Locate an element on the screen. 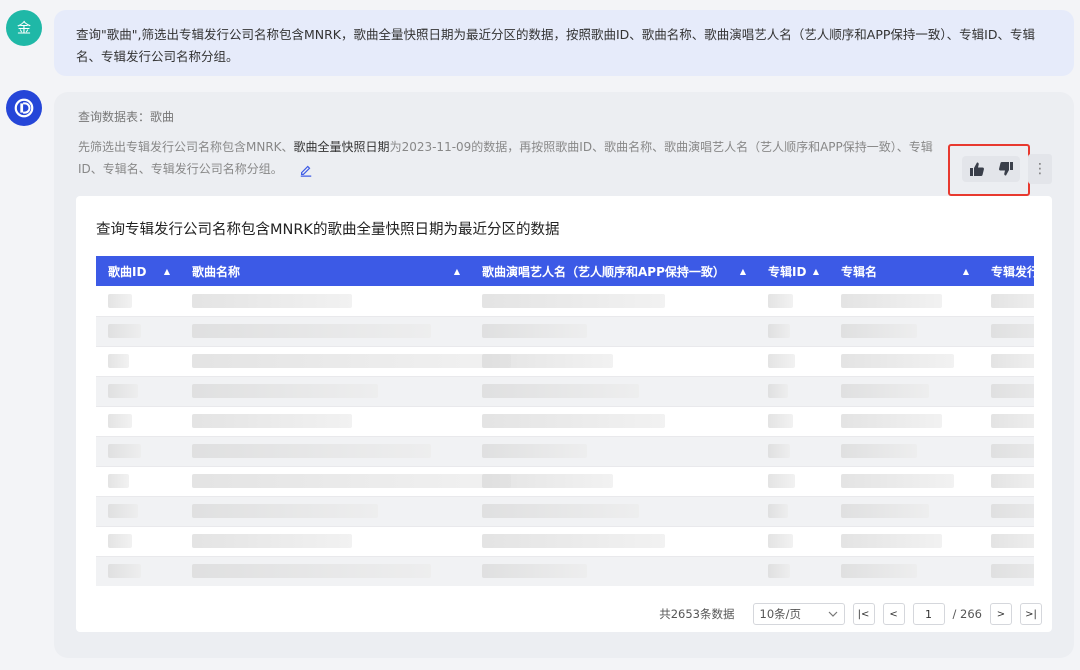 The height and width of the screenshot is (670, 1080). bot-logo-icon is located at coordinates (24, 108).